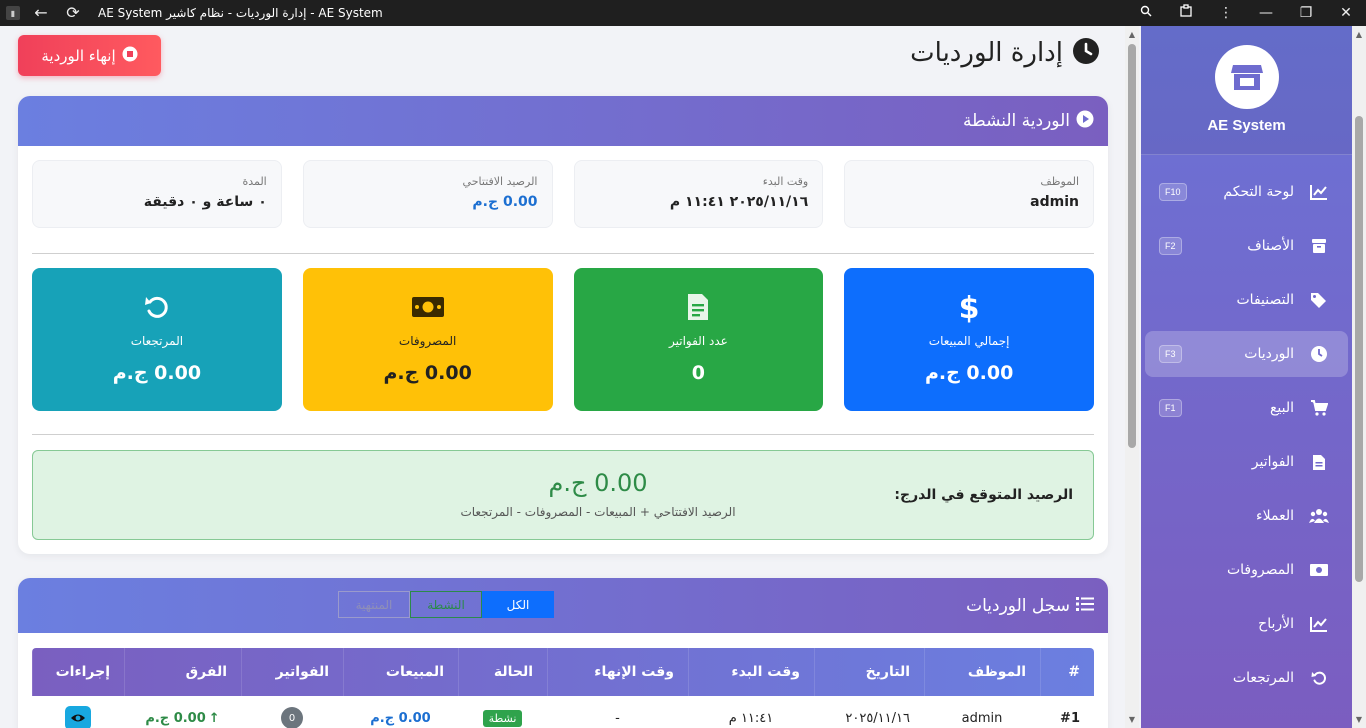  Describe the element at coordinates (877, 718) in the screenshot. I see `row-date: ٢٠٢٥/١١/١٦` at that location.